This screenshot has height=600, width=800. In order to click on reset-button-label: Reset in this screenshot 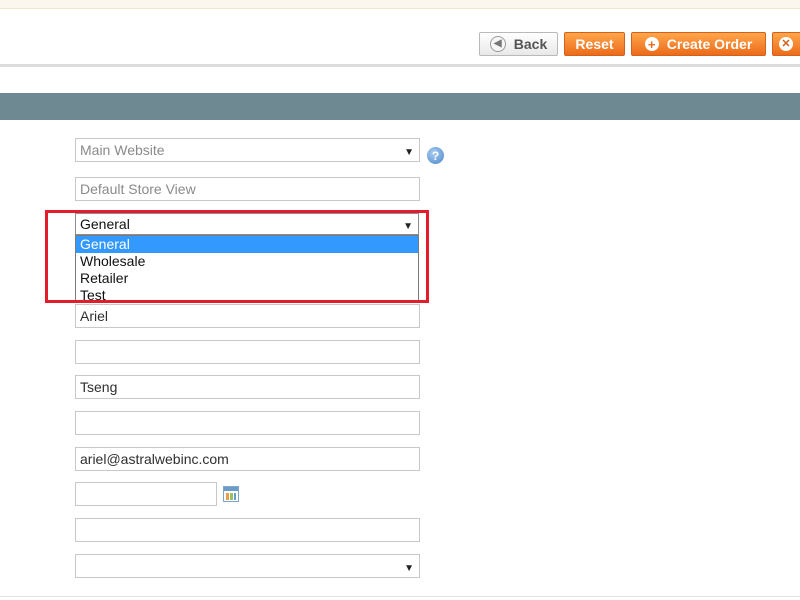, I will do `click(594, 44)`.